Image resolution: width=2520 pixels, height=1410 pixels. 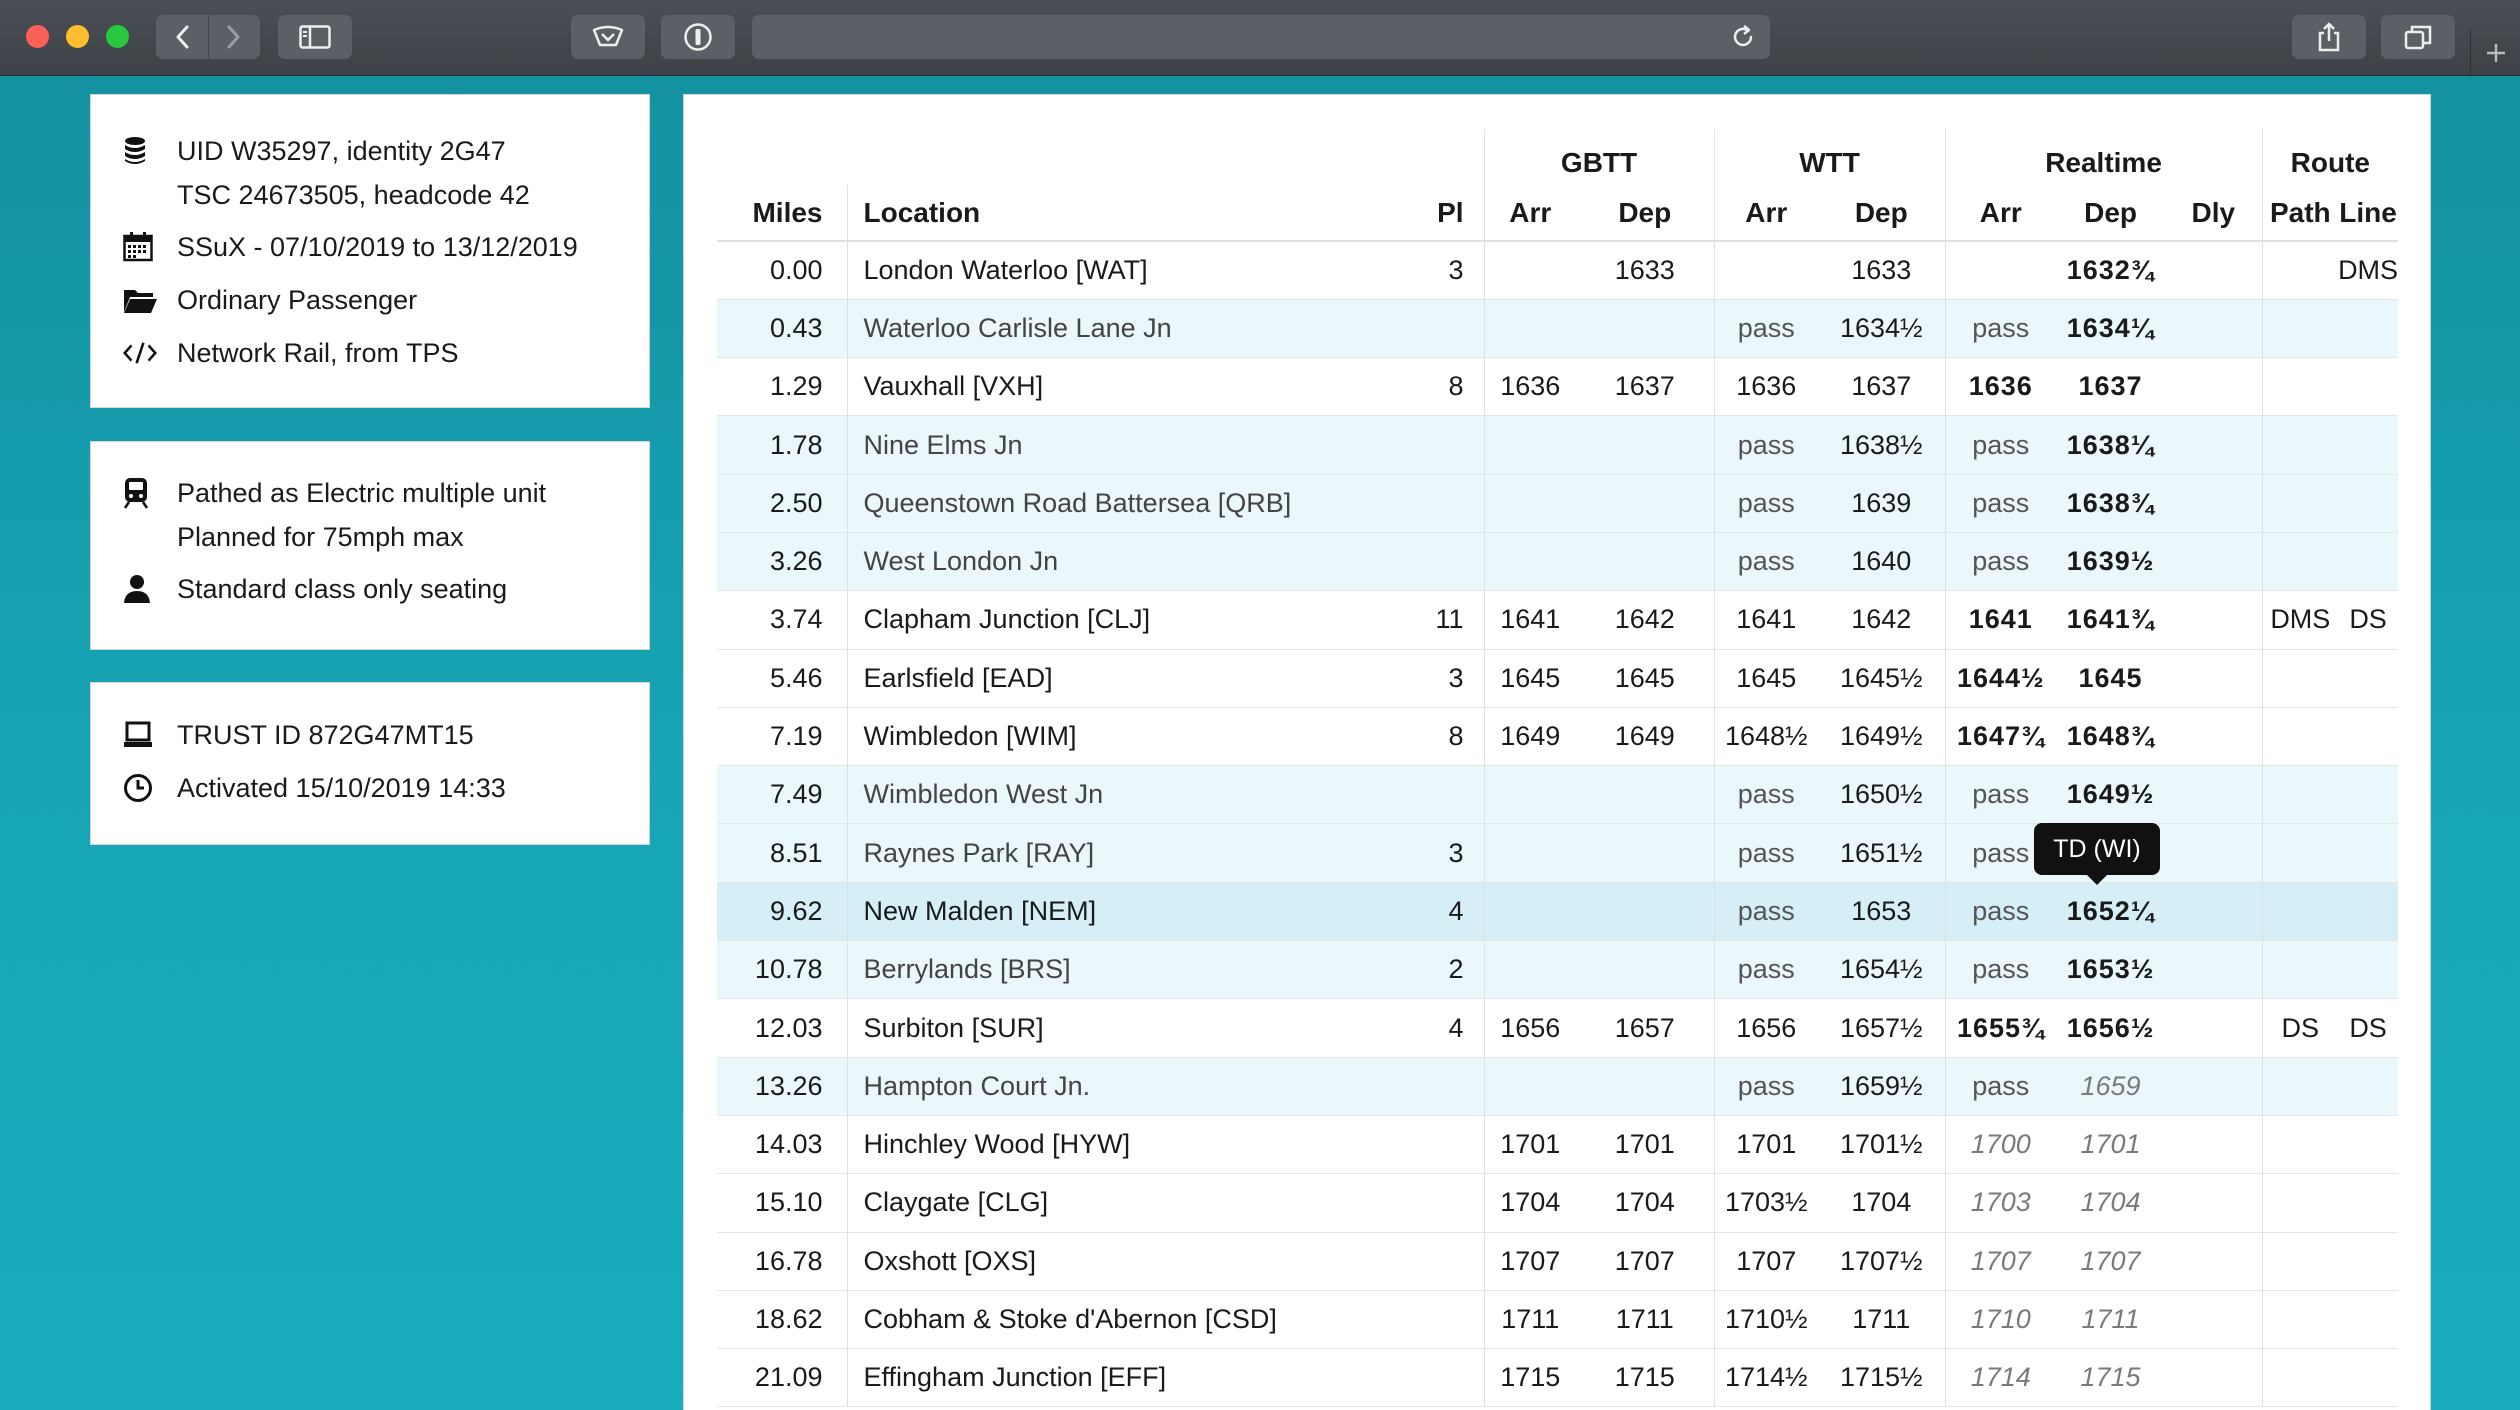 What do you see at coordinates (698, 37) in the screenshot?
I see `password-manager-button` at bounding box center [698, 37].